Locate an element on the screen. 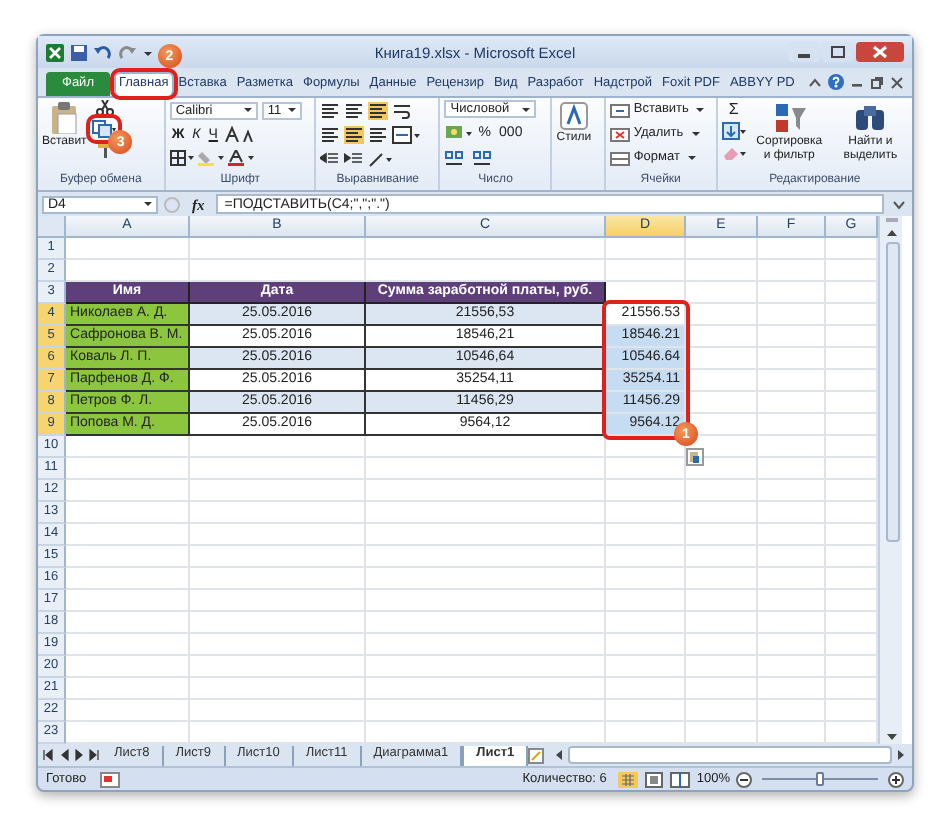 This screenshot has height=820, width=948. page-break-icon is located at coordinates (680, 779).